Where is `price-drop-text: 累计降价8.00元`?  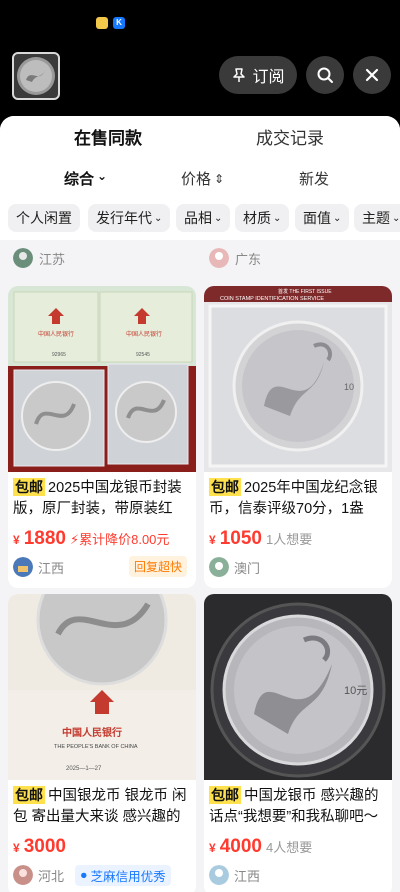
price-drop-text: 累计降价8.00元 is located at coordinates (124, 539).